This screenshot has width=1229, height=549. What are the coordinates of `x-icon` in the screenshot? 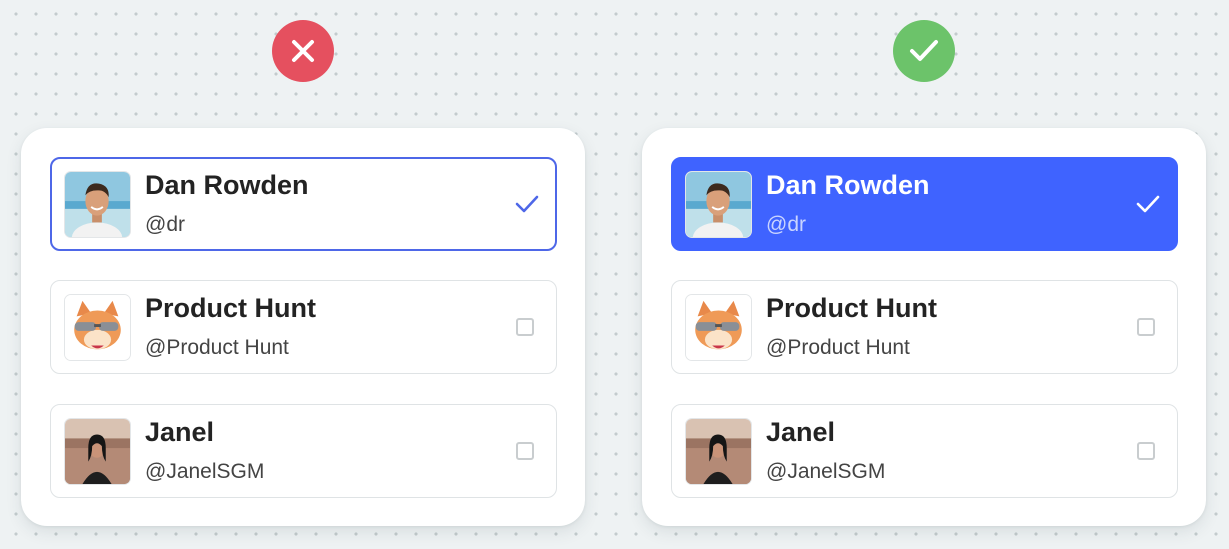 It's located at (303, 51).